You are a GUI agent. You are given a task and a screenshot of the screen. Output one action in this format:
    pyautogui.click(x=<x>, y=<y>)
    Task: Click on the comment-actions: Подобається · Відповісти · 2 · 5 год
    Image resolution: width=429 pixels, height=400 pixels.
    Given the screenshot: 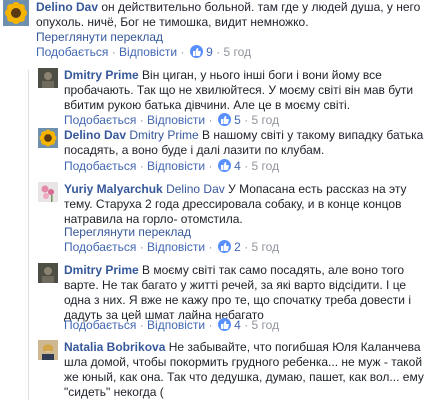 What is the action you would take?
    pyautogui.click(x=172, y=247)
    